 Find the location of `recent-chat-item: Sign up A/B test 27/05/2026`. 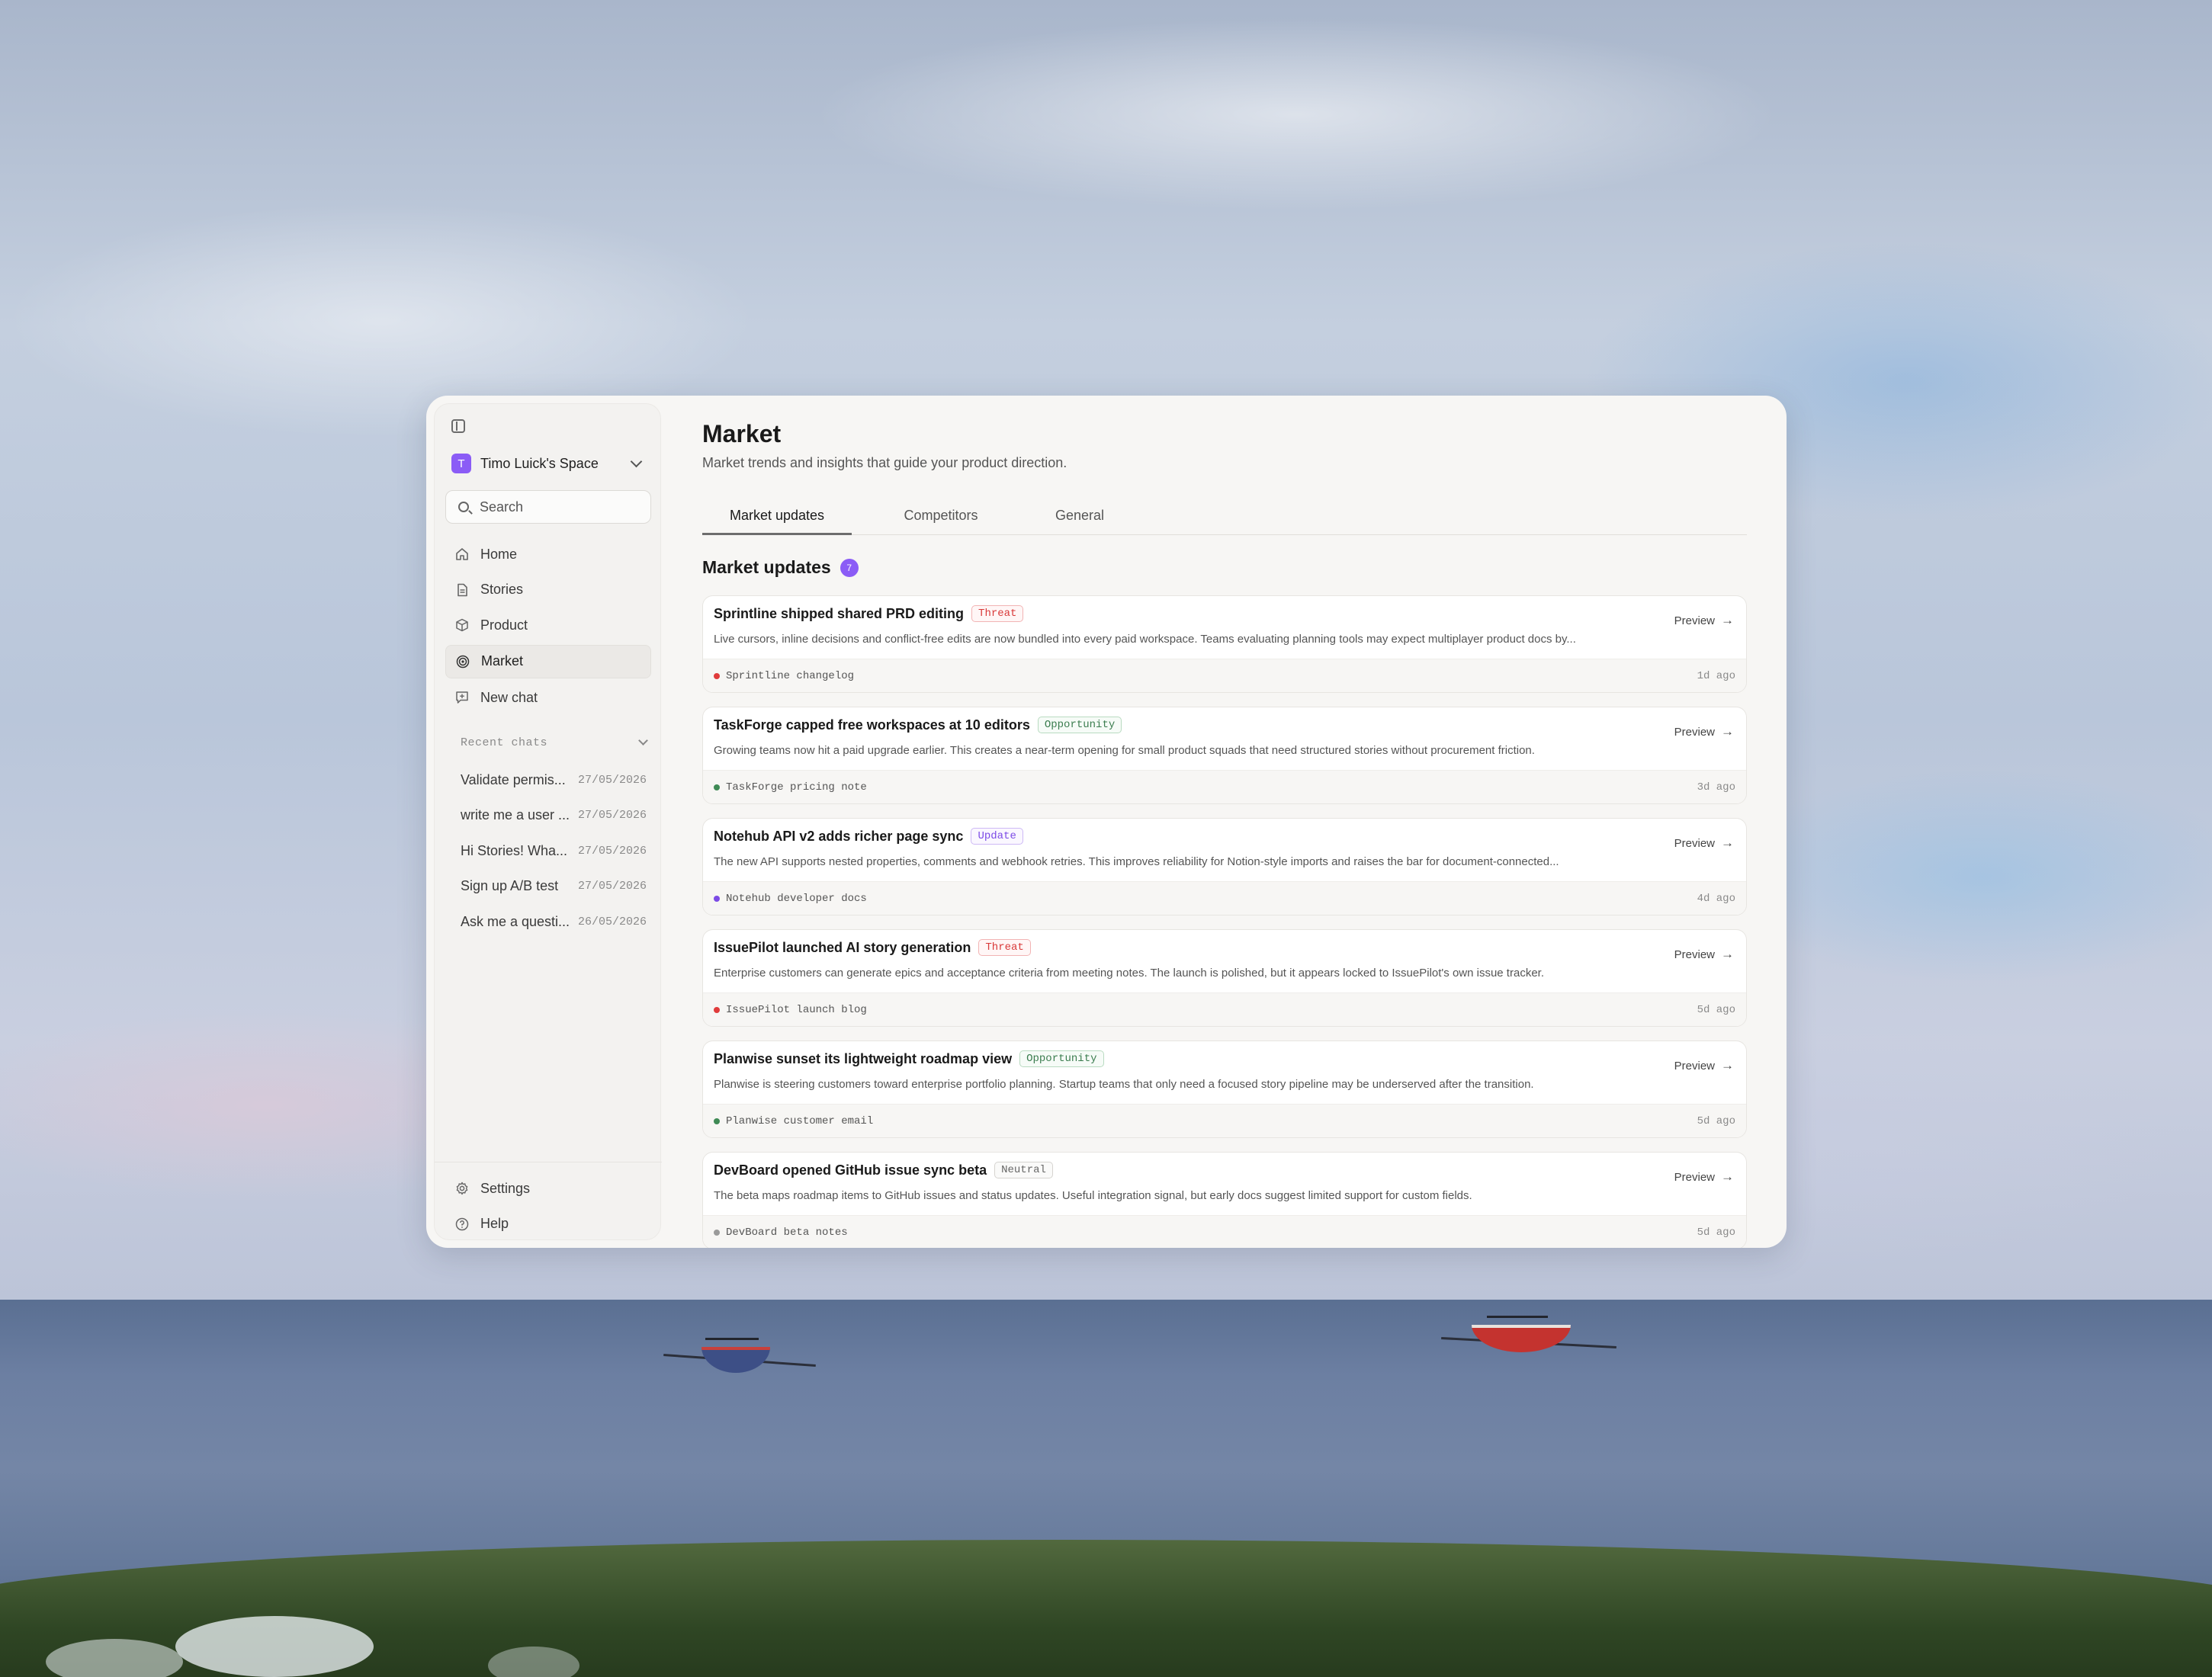

recent-chat-item: Sign up A/B test 27/05/2026 is located at coordinates (558, 887).